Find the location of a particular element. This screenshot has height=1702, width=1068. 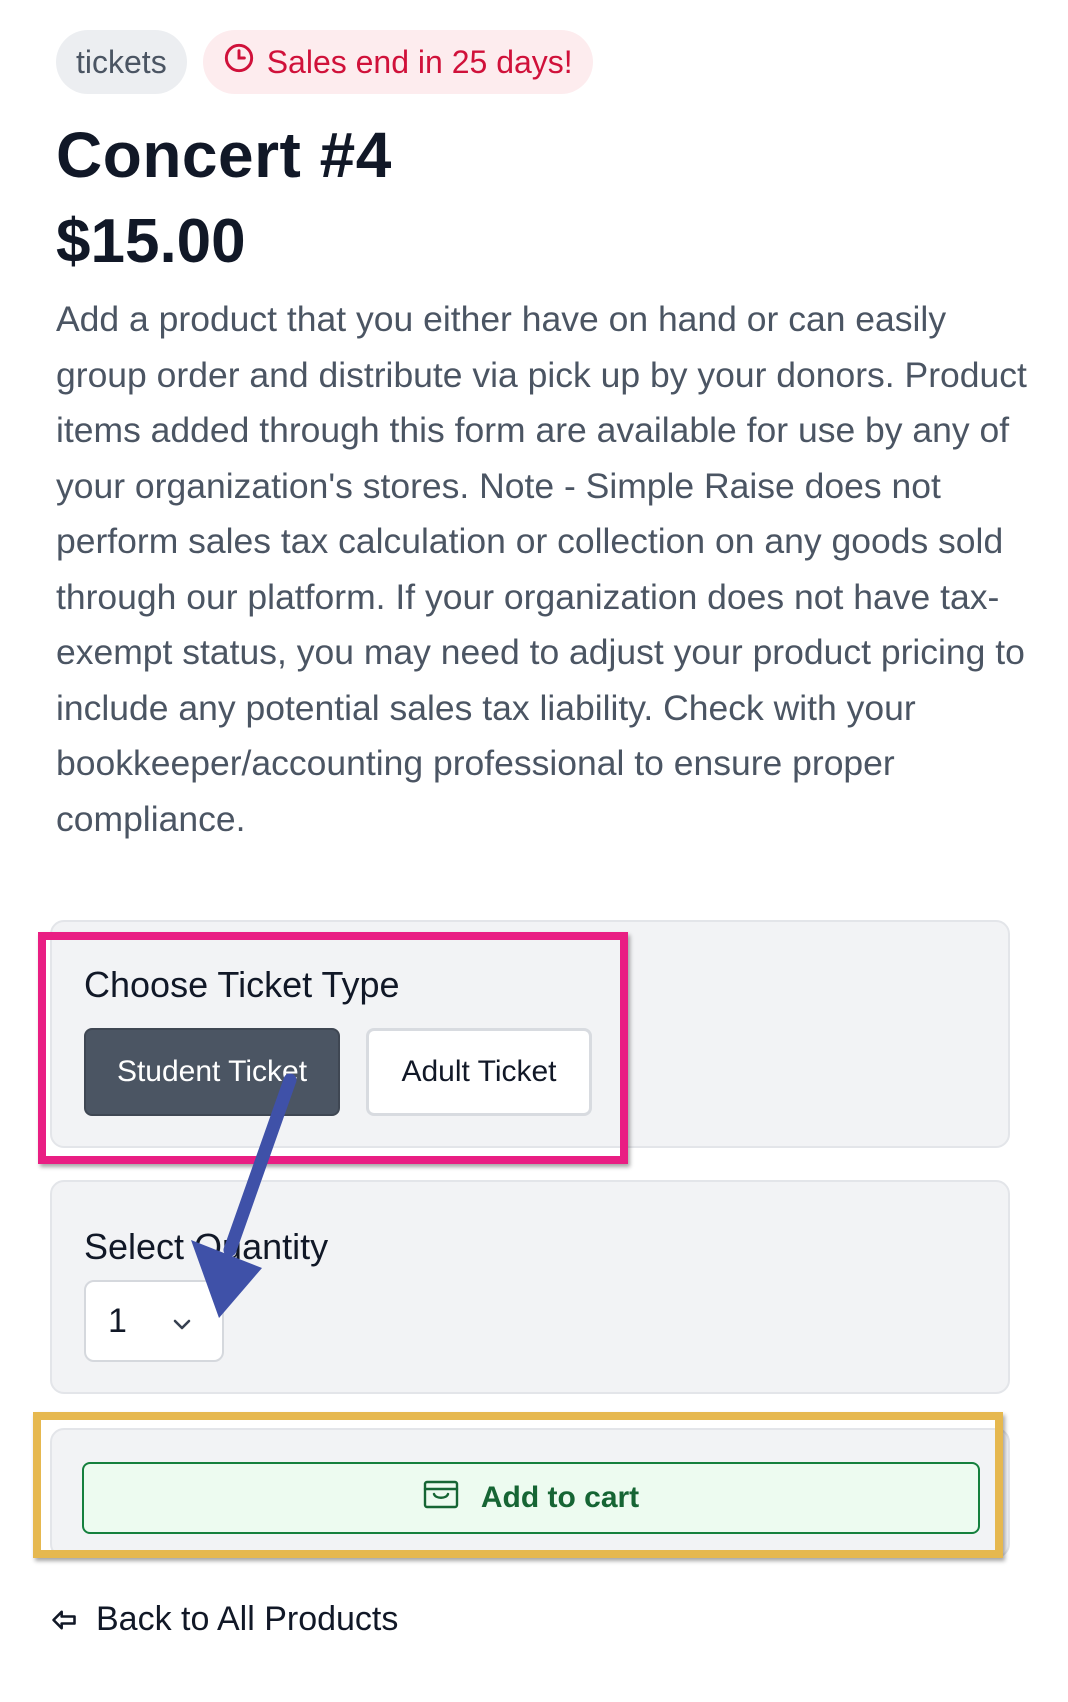

chevron-down-icon is located at coordinates (182, 1324).